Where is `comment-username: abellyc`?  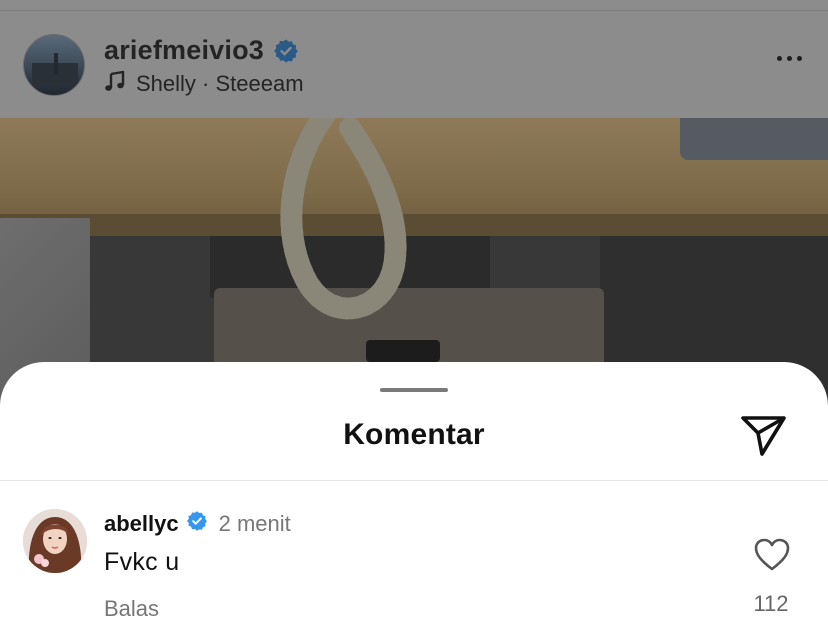 comment-username: abellyc is located at coordinates (141, 524).